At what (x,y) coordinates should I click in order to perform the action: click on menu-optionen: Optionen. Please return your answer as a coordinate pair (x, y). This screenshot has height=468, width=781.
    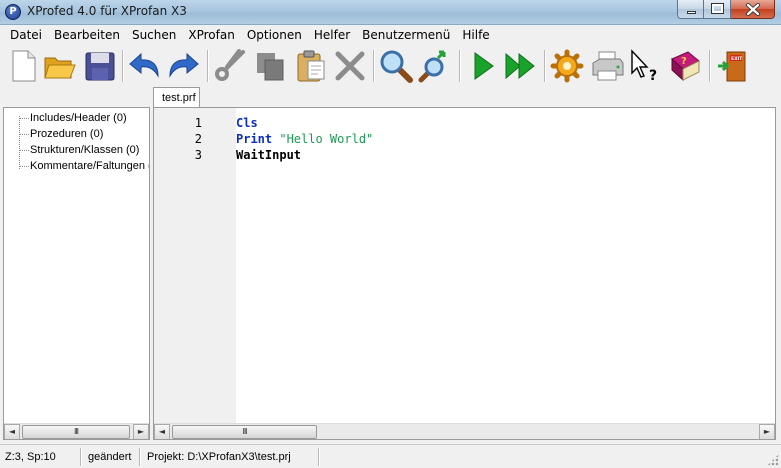
    Looking at the image, I should click on (274, 34).